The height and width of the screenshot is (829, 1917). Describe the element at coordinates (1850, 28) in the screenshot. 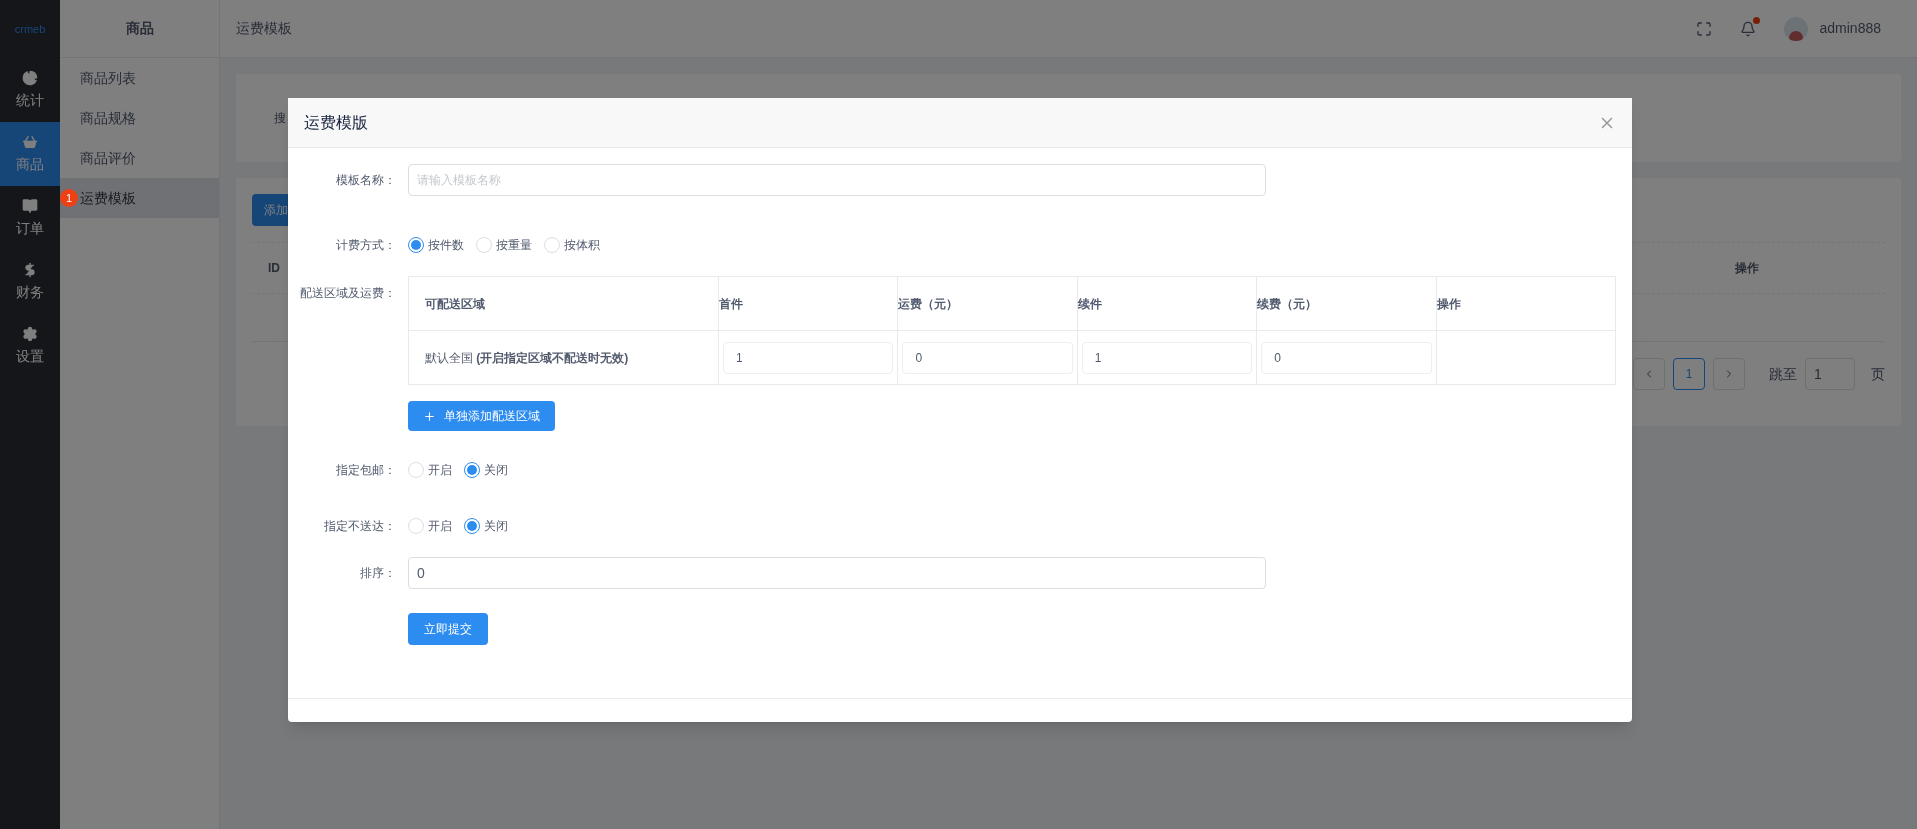

I see `username: admin888` at that location.